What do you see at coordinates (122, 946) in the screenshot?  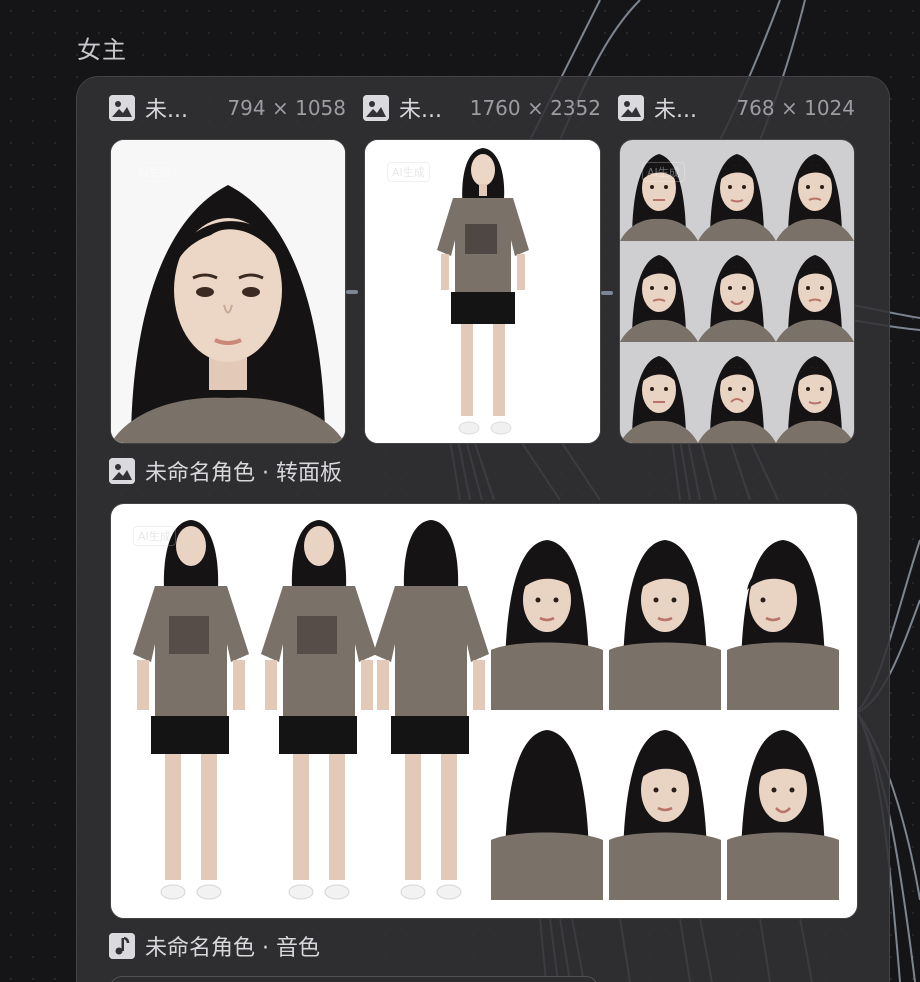 I see `music-note-icon` at bounding box center [122, 946].